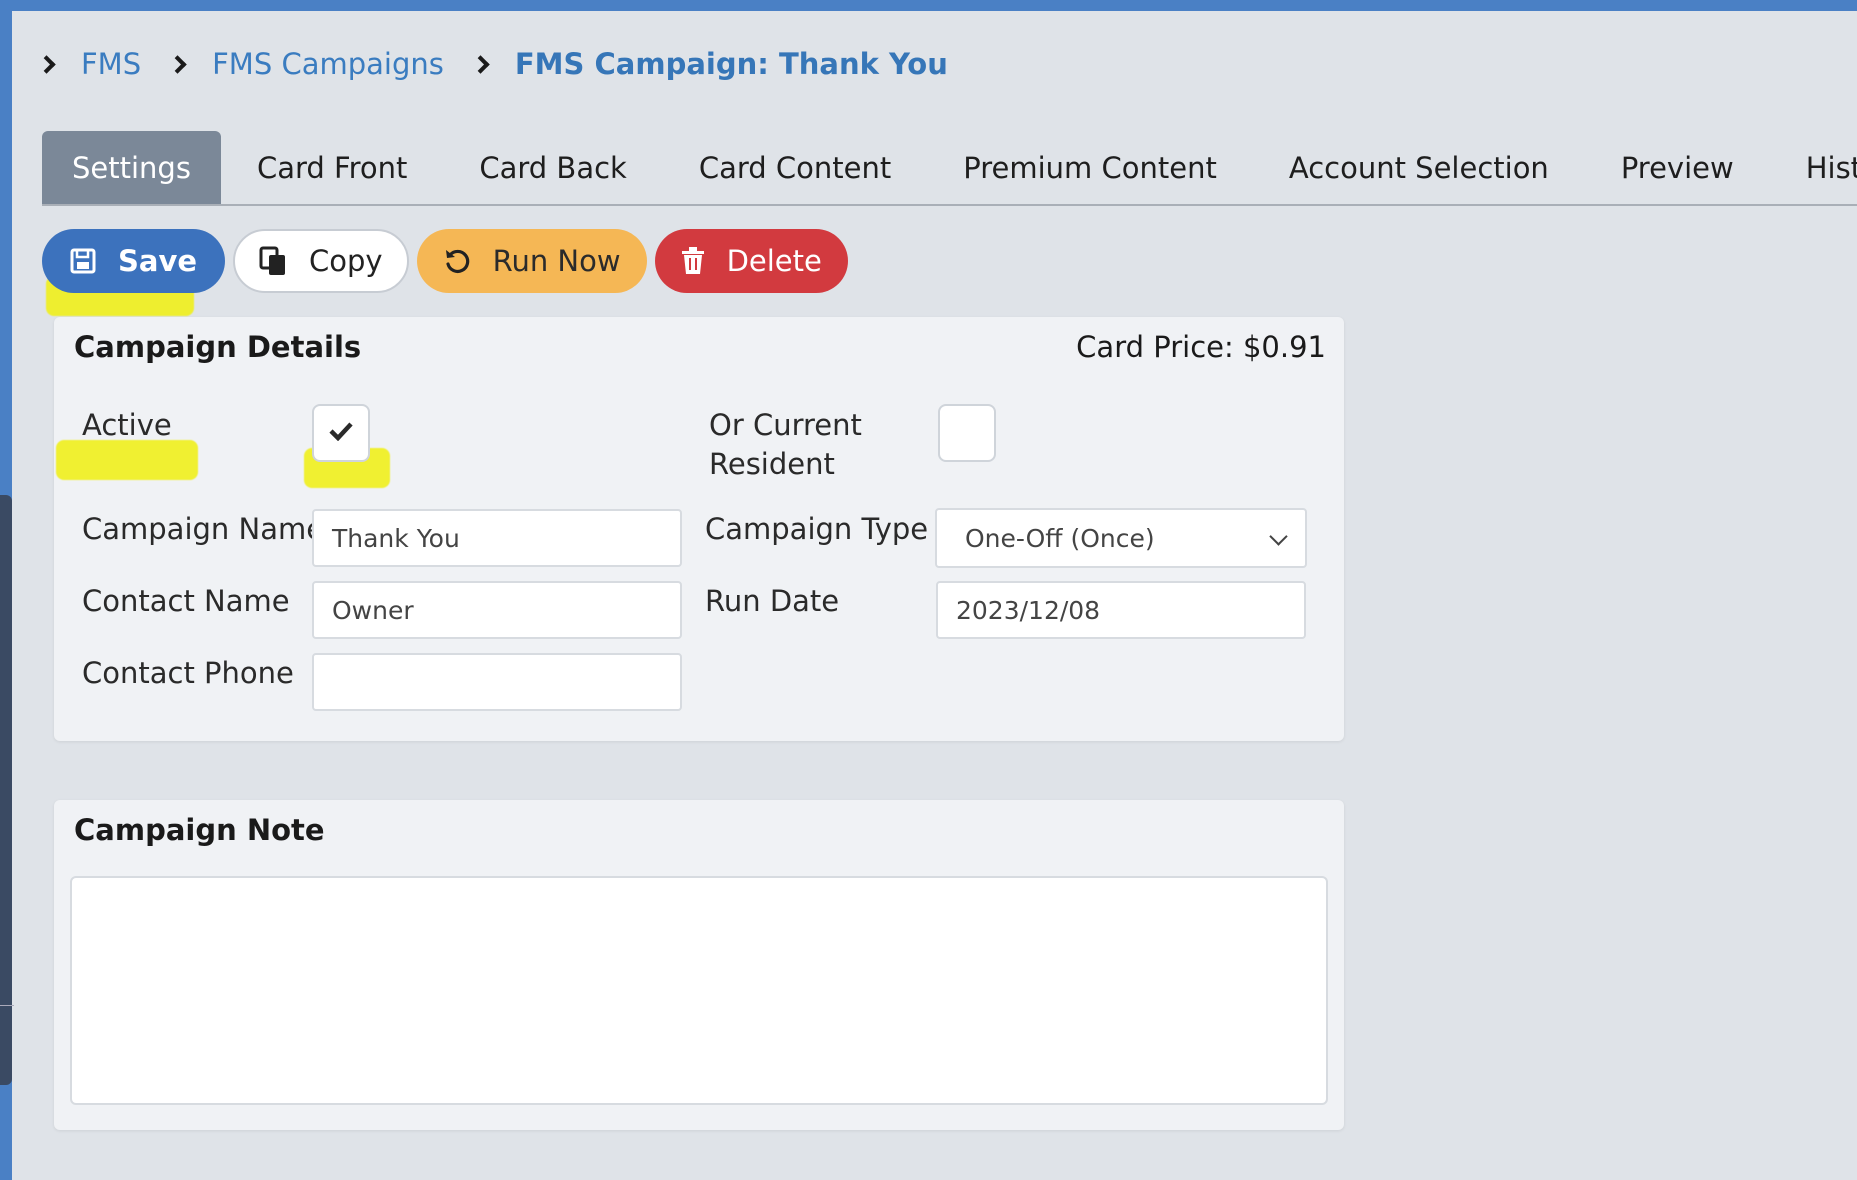 The height and width of the screenshot is (1180, 1857). What do you see at coordinates (7, 1005) in the screenshot?
I see `left-sidebar-divider` at bounding box center [7, 1005].